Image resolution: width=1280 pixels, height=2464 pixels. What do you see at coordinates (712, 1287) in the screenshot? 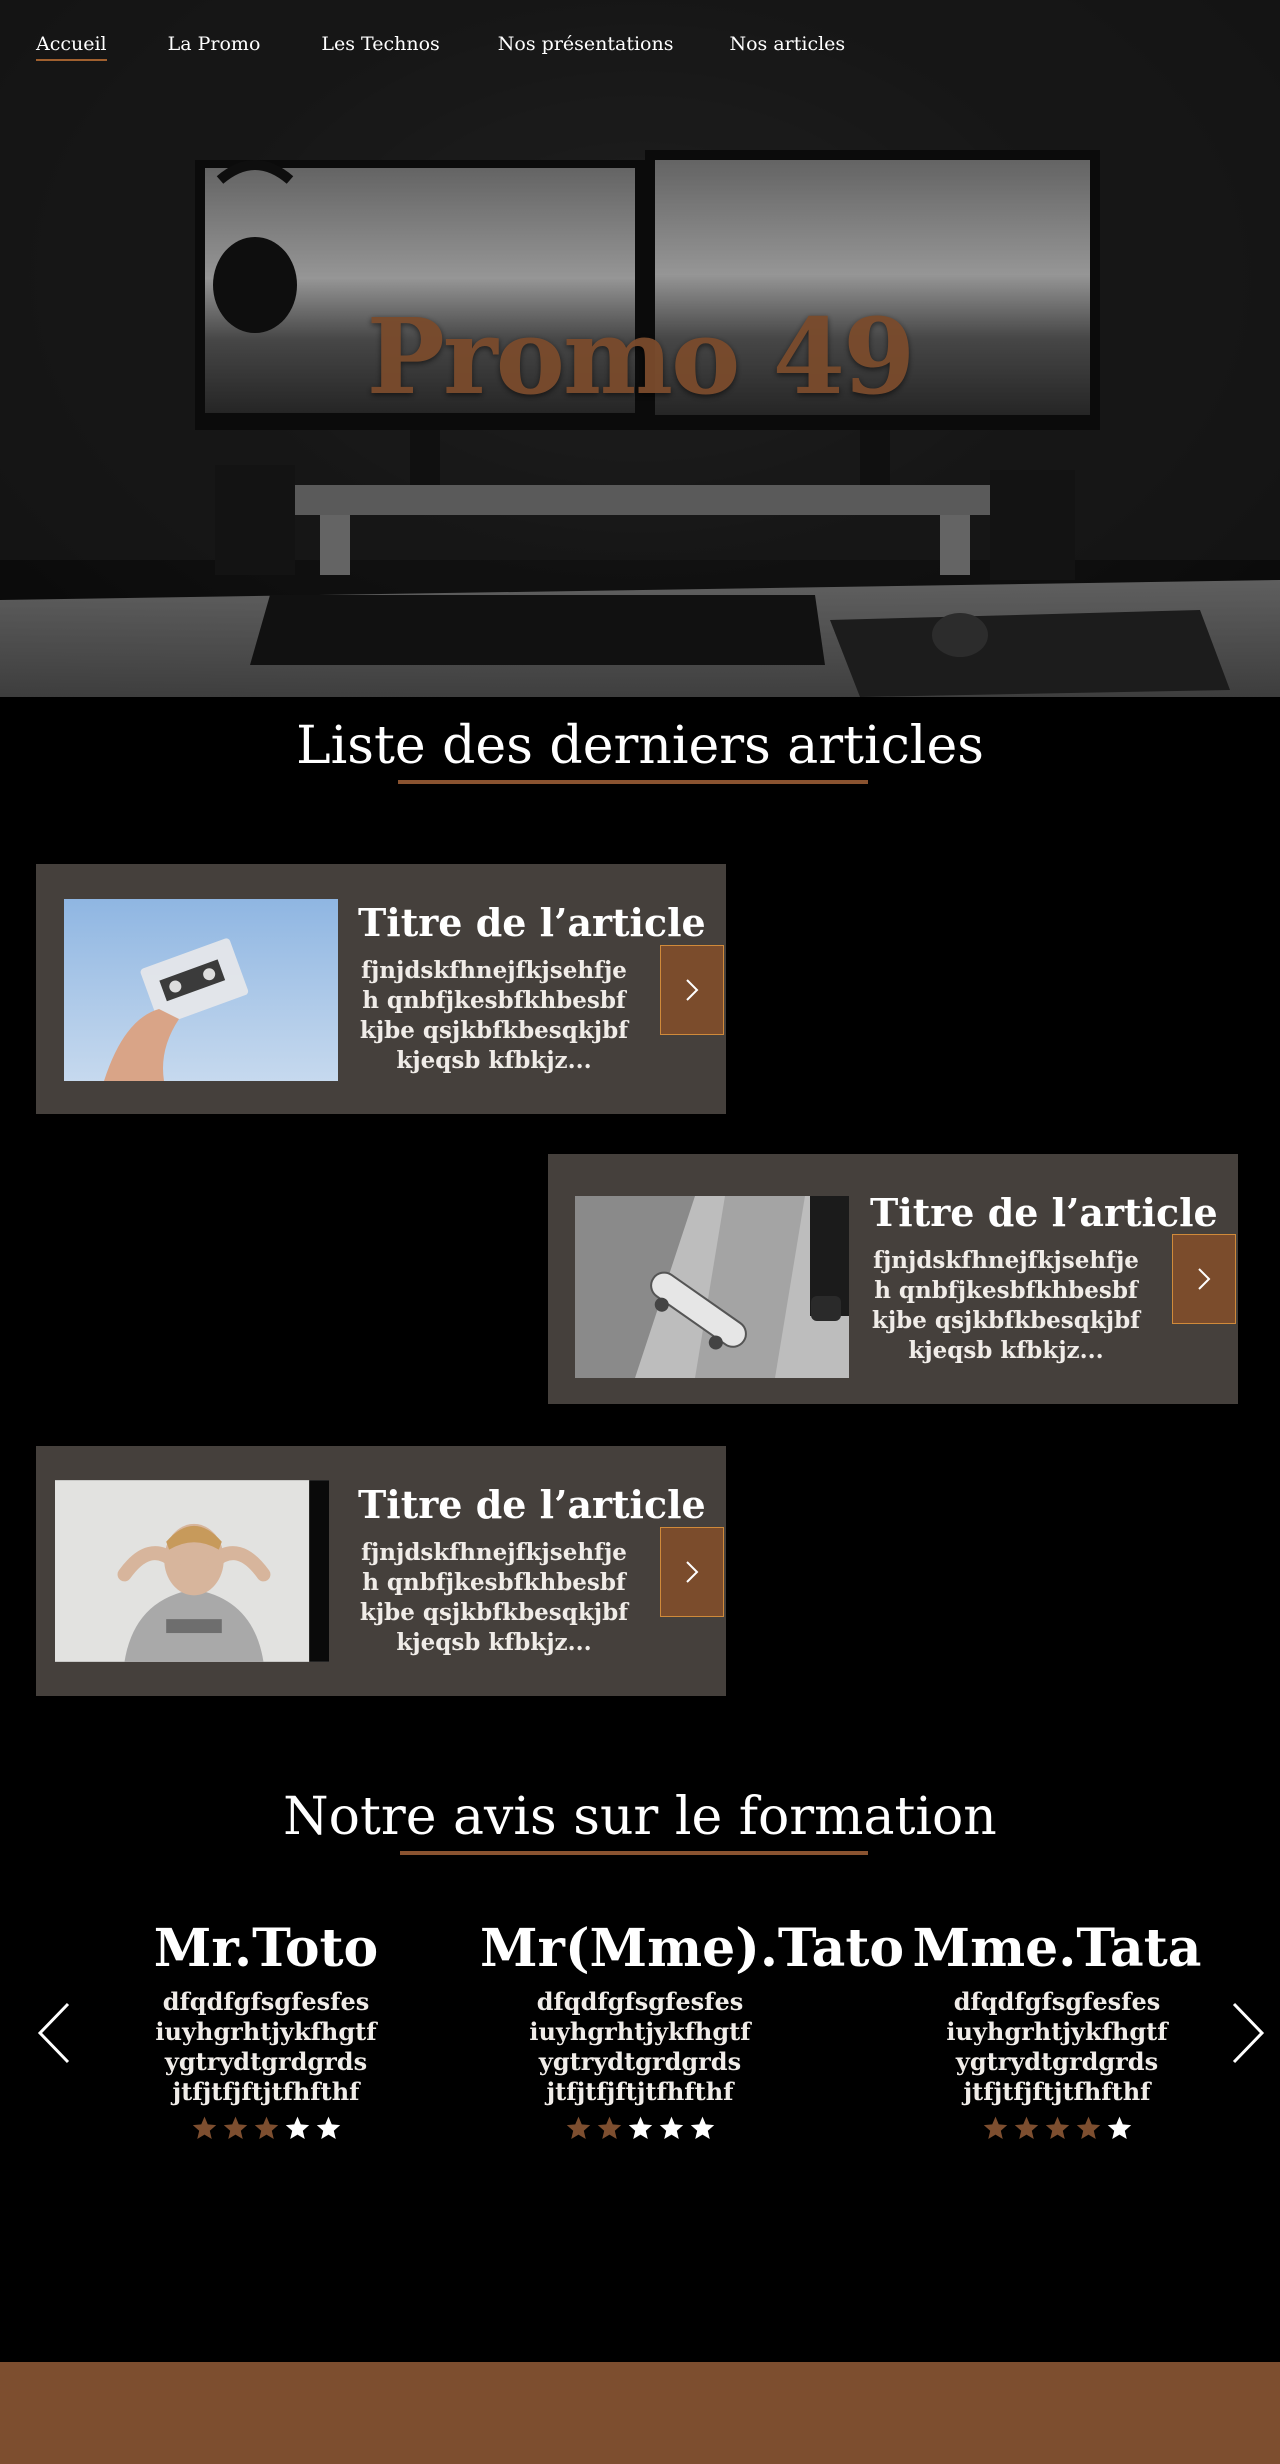
I see `article-image-skateboard` at bounding box center [712, 1287].